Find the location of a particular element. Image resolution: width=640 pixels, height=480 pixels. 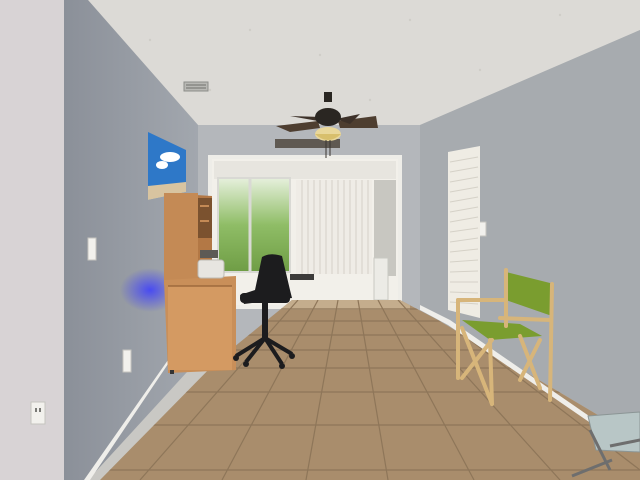

wall-outlet-hall is located at coordinates (127, 361).